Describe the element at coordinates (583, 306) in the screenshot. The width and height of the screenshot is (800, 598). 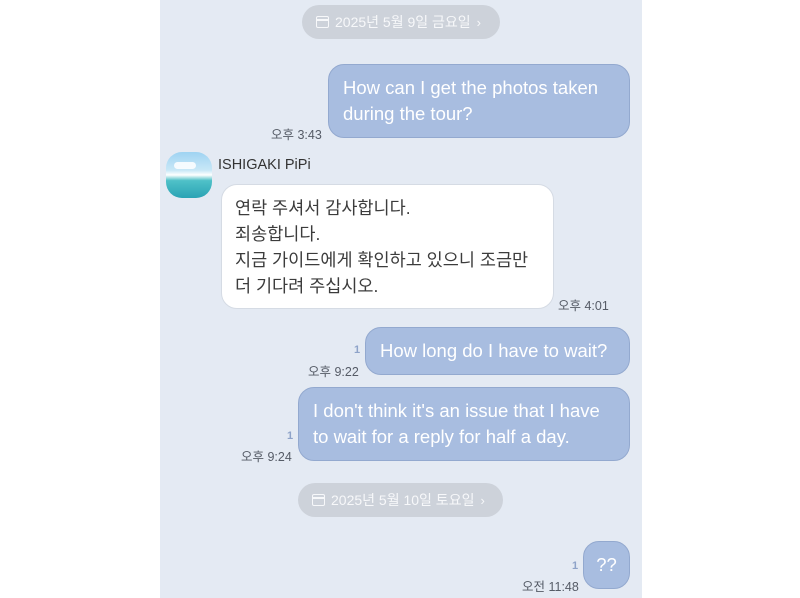
I see `message-time: 오후 4:01` at that location.